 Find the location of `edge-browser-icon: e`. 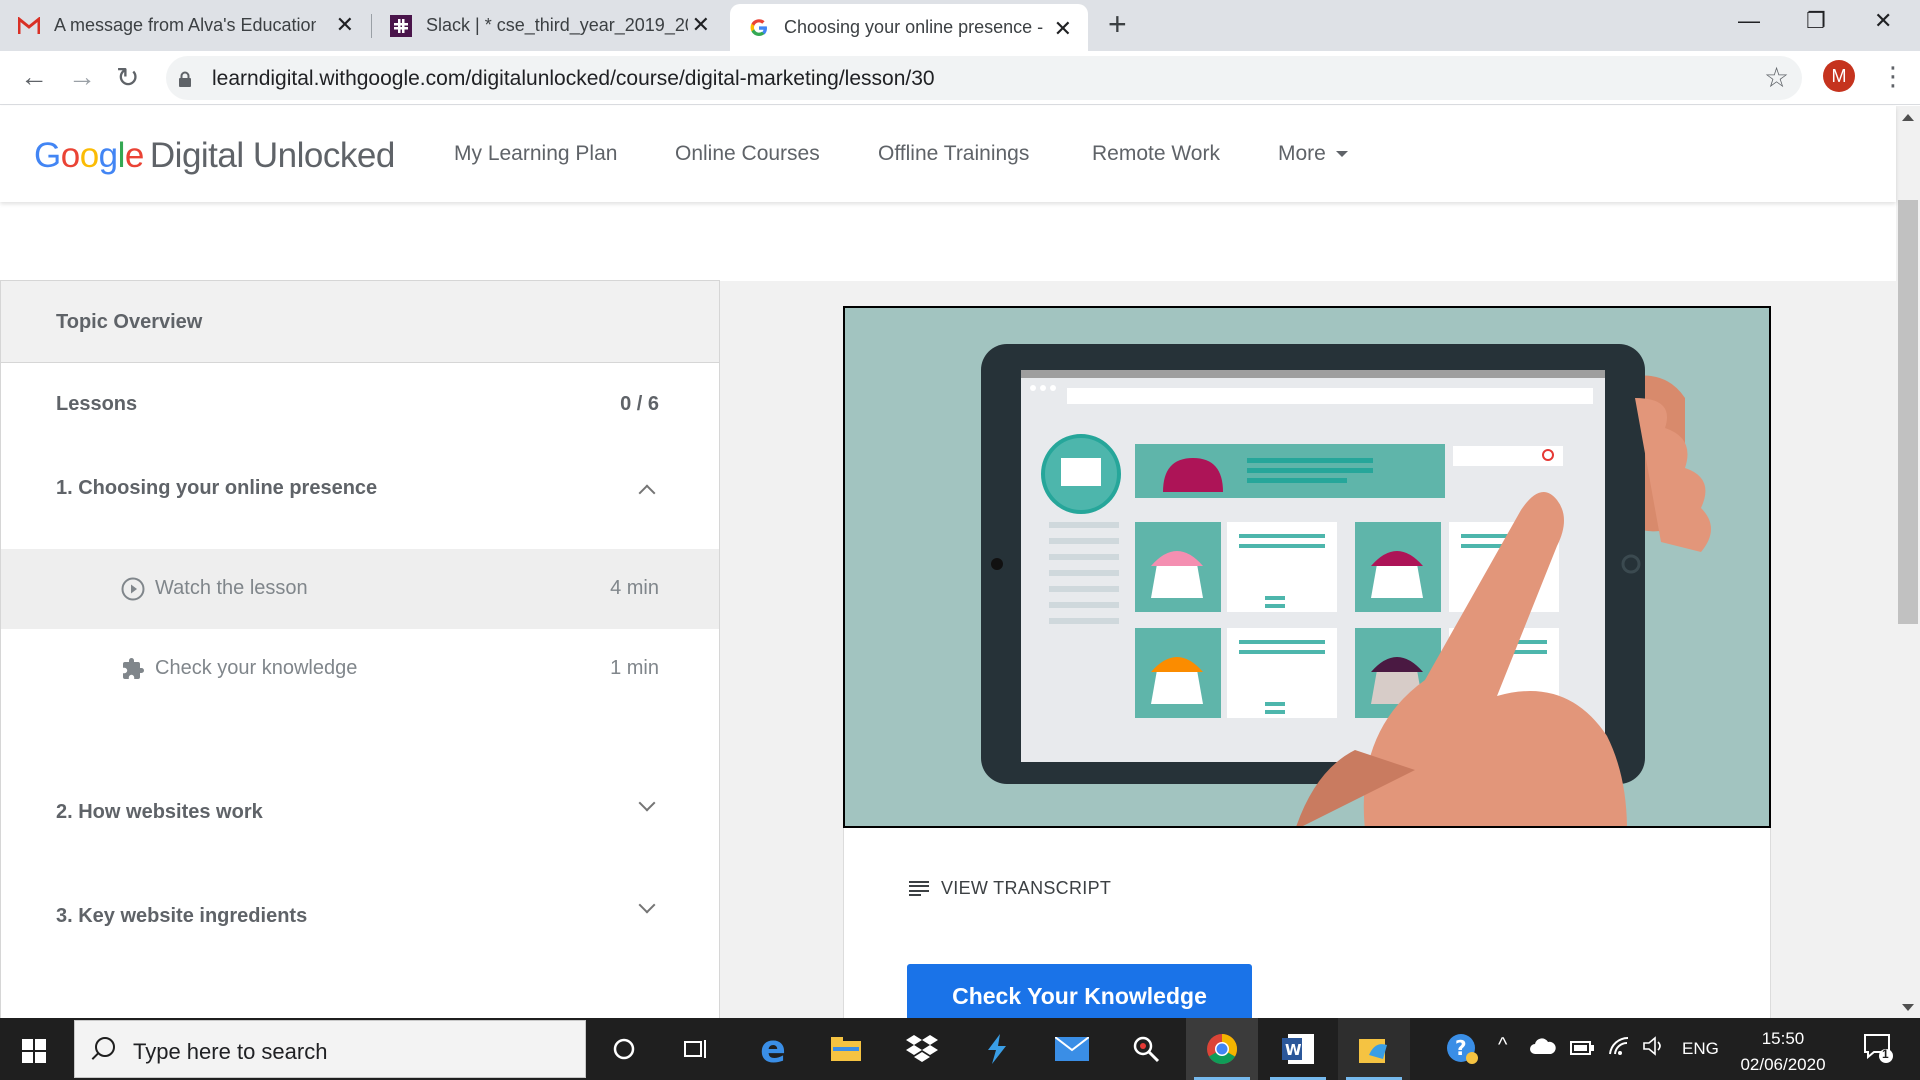

edge-browser-icon: e is located at coordinates (773, 1049).